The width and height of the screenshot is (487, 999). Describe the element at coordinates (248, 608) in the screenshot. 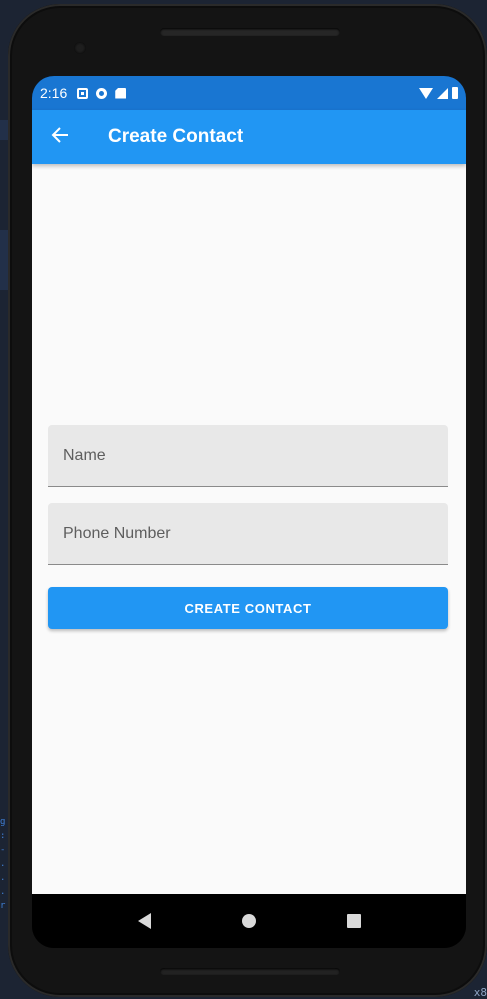

I see `create-contact-button: CREATE CONTACT` at that location.